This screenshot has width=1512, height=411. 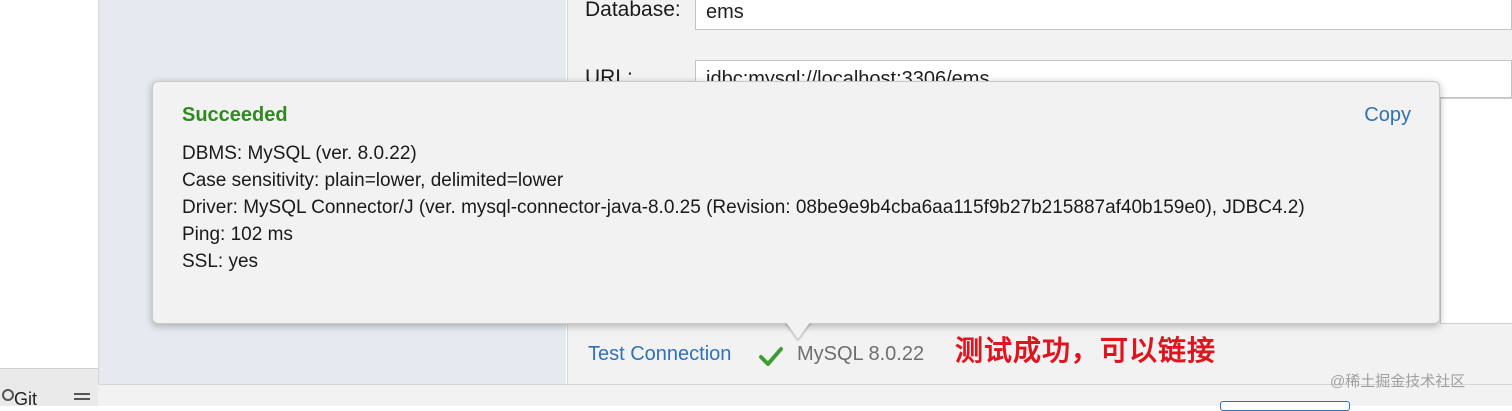 I want to click on git-icon, so click(x=8, y=395).